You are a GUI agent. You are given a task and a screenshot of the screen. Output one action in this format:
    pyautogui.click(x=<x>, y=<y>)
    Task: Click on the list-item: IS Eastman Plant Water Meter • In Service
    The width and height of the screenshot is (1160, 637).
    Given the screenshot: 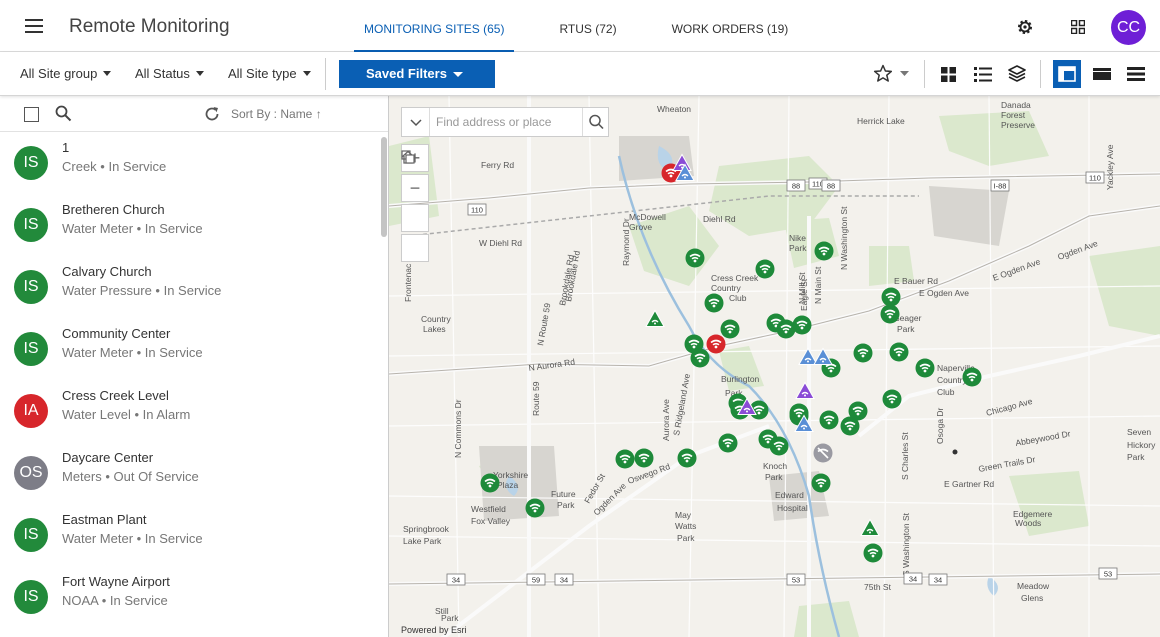 What is the action you would take?
    pyautogui.click(x=190, y=535)
    